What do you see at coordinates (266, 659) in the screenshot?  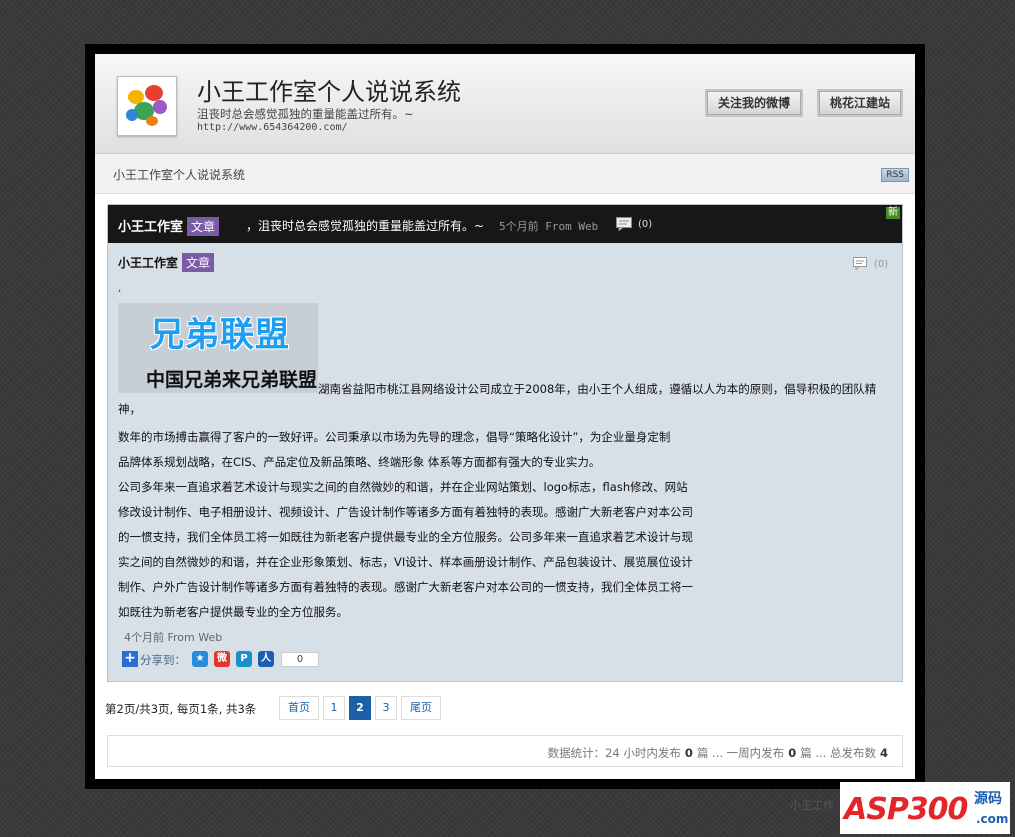 I see `renren-icon: 人` at bounding box center [266, 659].